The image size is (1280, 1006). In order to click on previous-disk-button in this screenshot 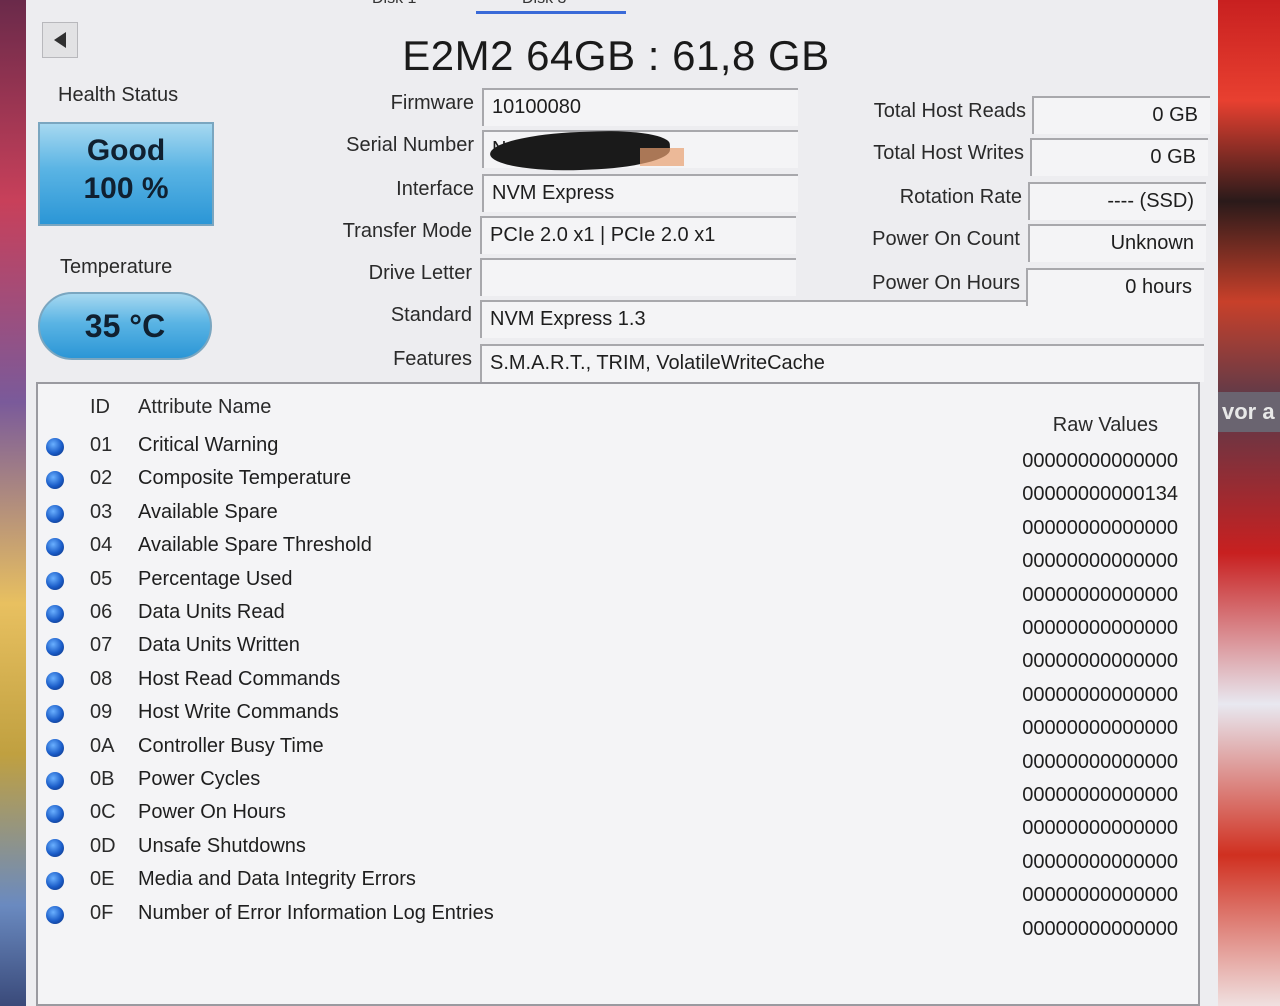, I will do `click(60, 40)`.